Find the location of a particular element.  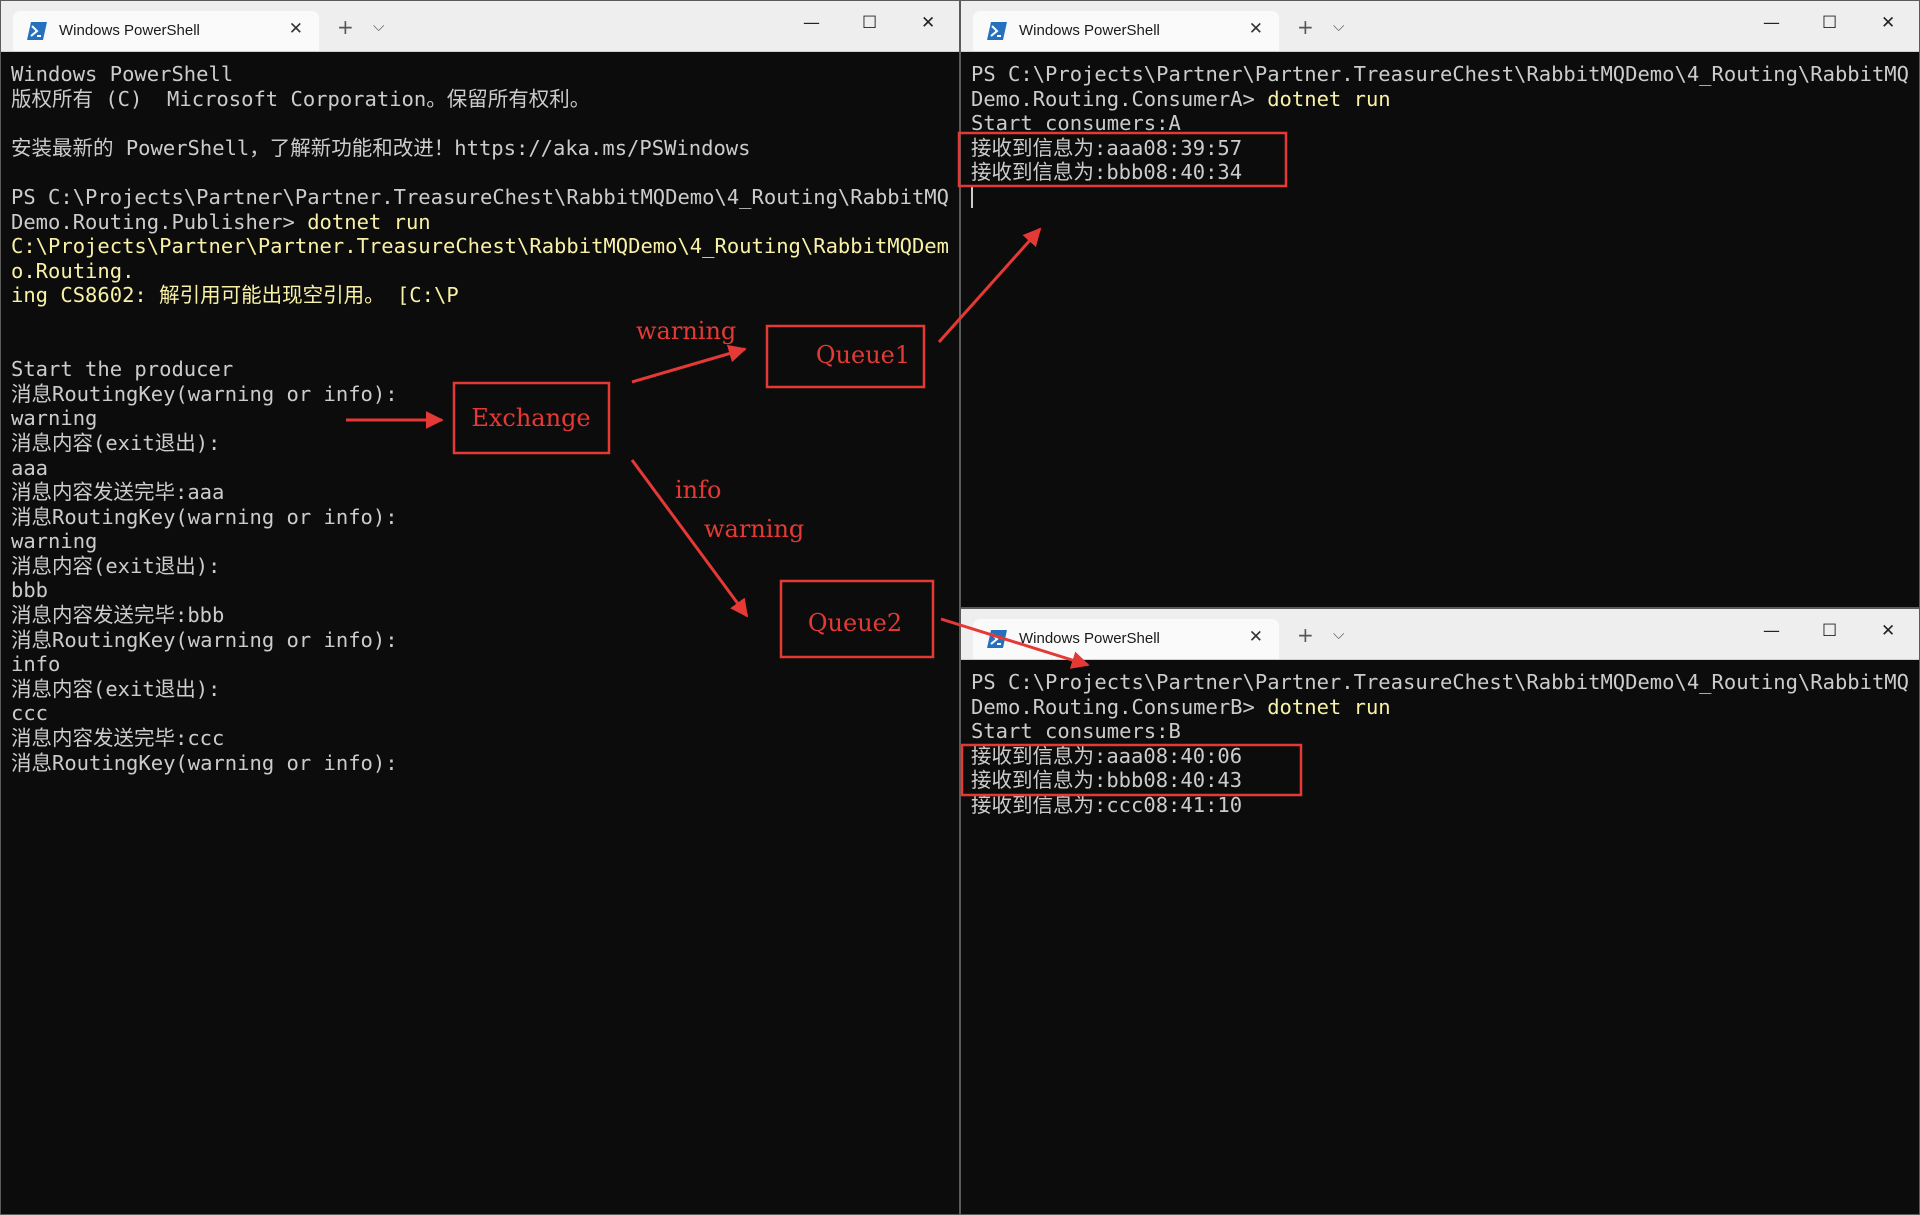

console-line-text: Start consumers:B is located at coordinates (1076, 731).